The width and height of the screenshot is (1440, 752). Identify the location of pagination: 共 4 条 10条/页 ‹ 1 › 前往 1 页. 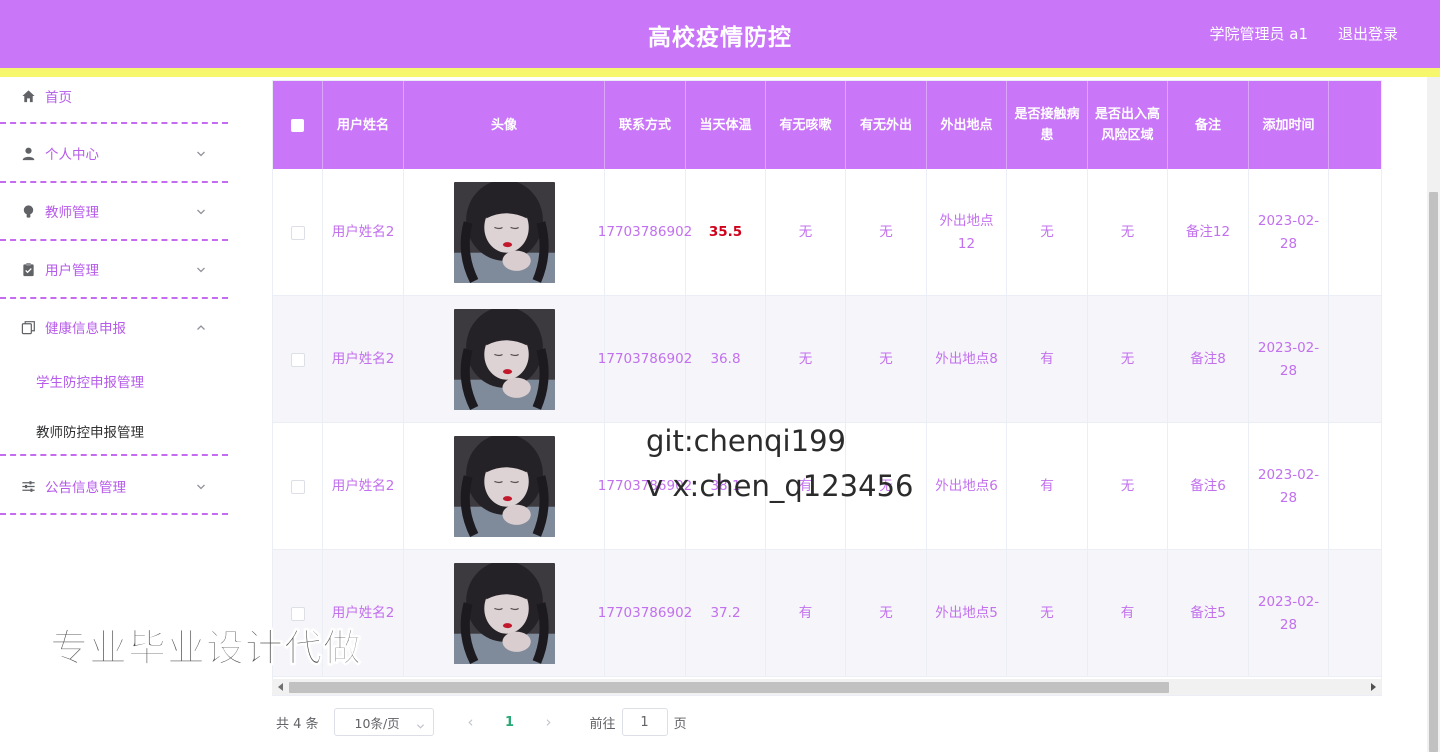
(481, 722).